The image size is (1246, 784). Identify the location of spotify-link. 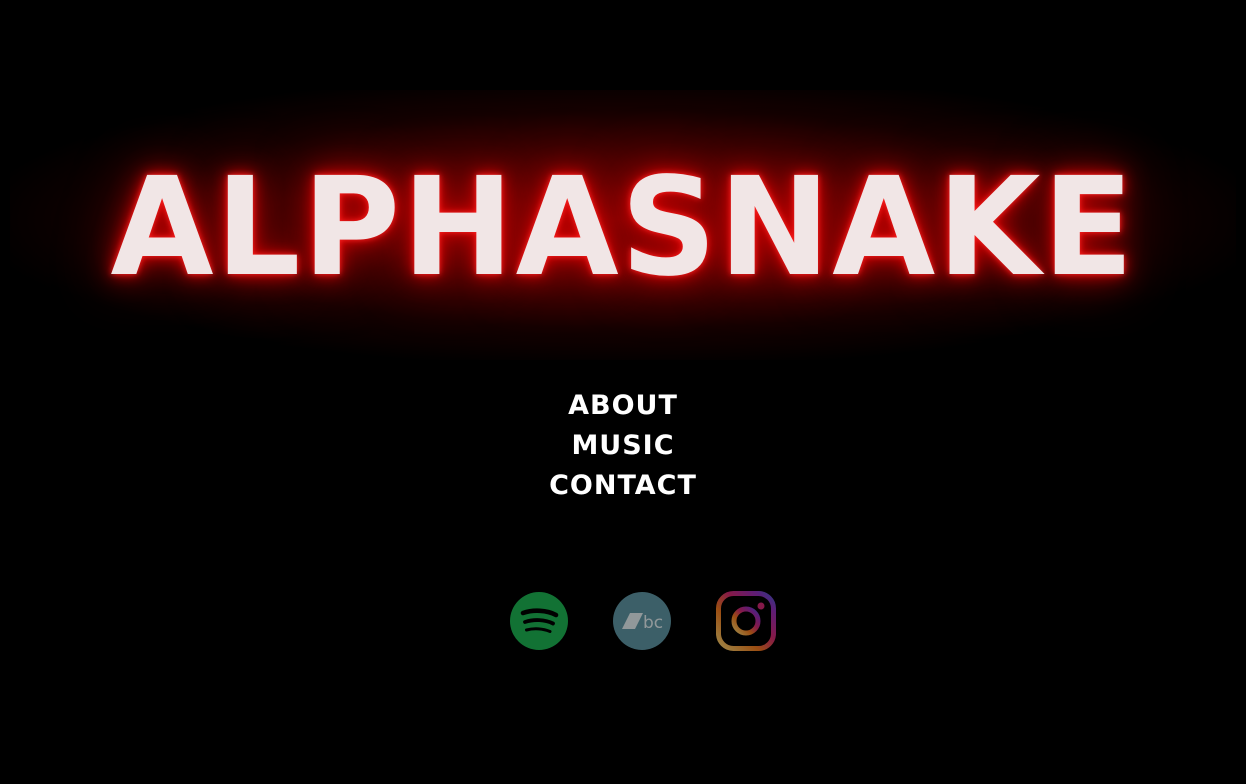
(539, 621).